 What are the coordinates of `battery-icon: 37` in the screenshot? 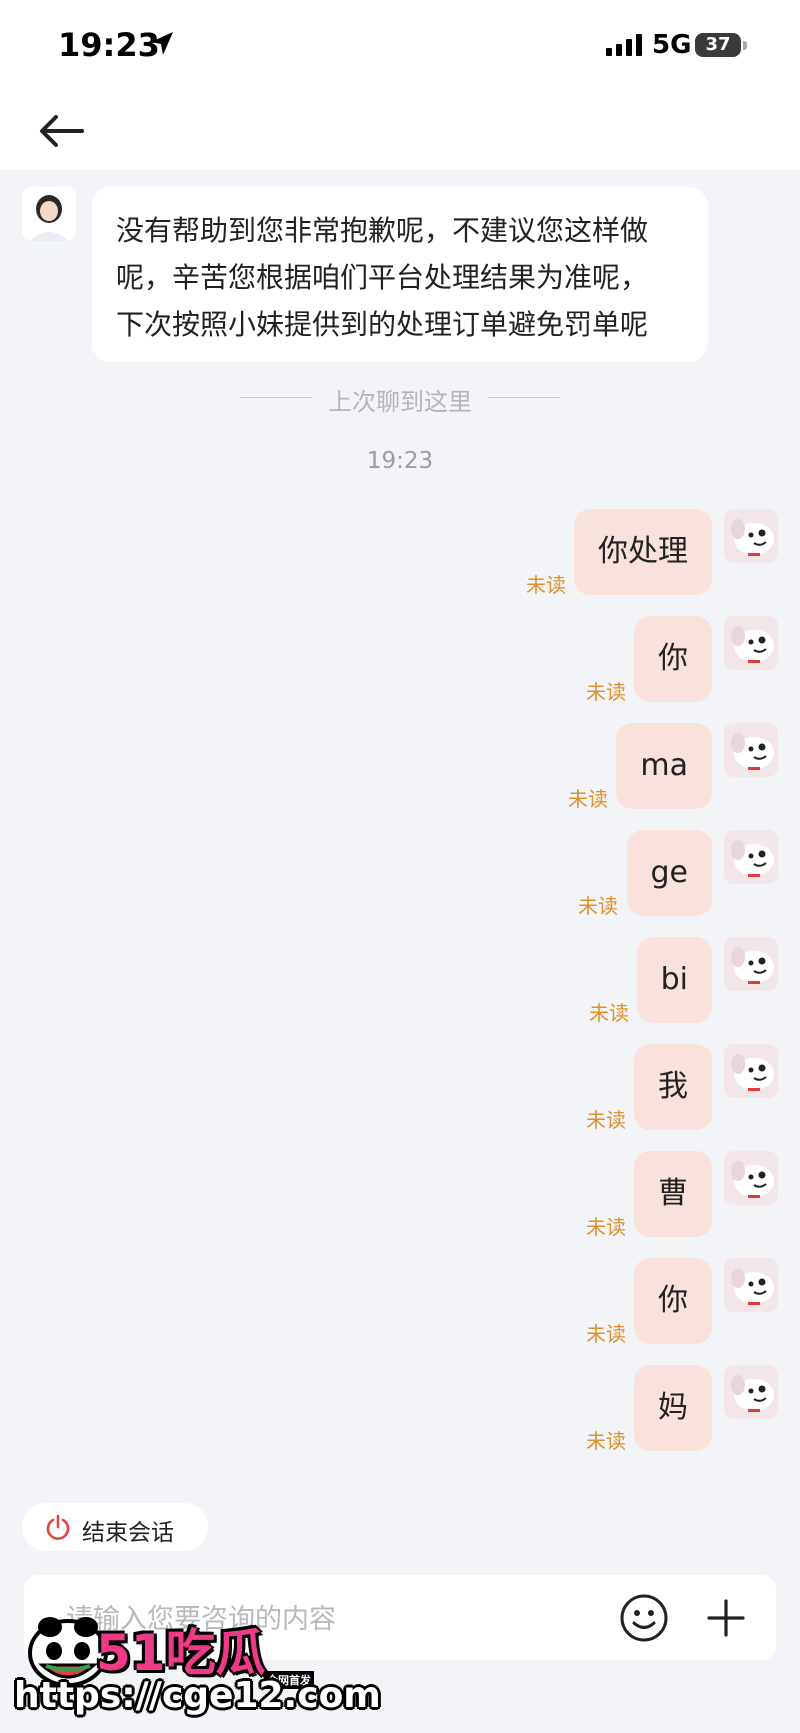 It's located at (718, 45).